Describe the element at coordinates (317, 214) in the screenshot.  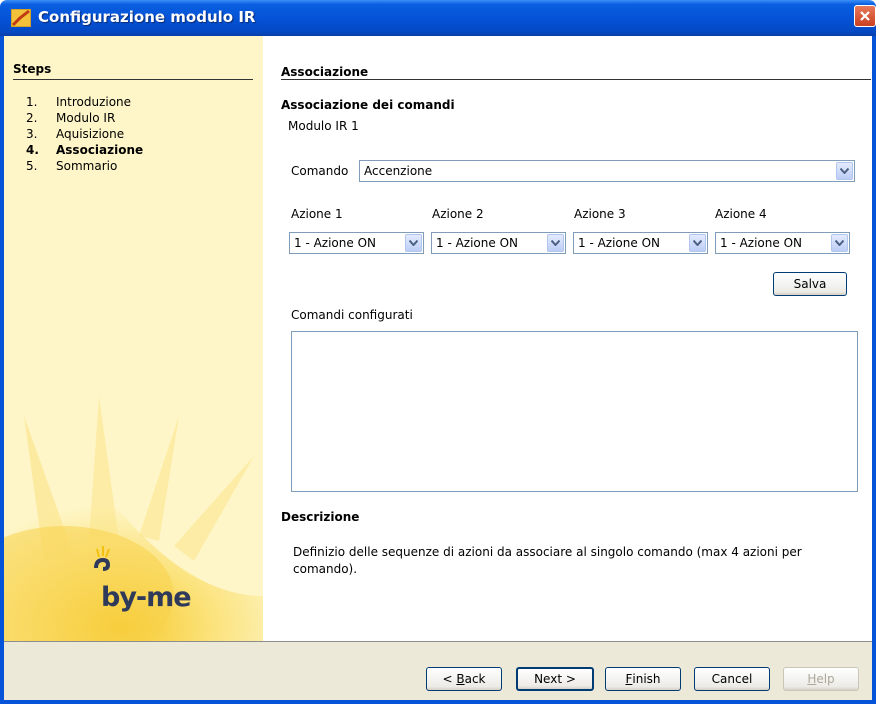
I see `azione-1-label: Azione 1` at that location.